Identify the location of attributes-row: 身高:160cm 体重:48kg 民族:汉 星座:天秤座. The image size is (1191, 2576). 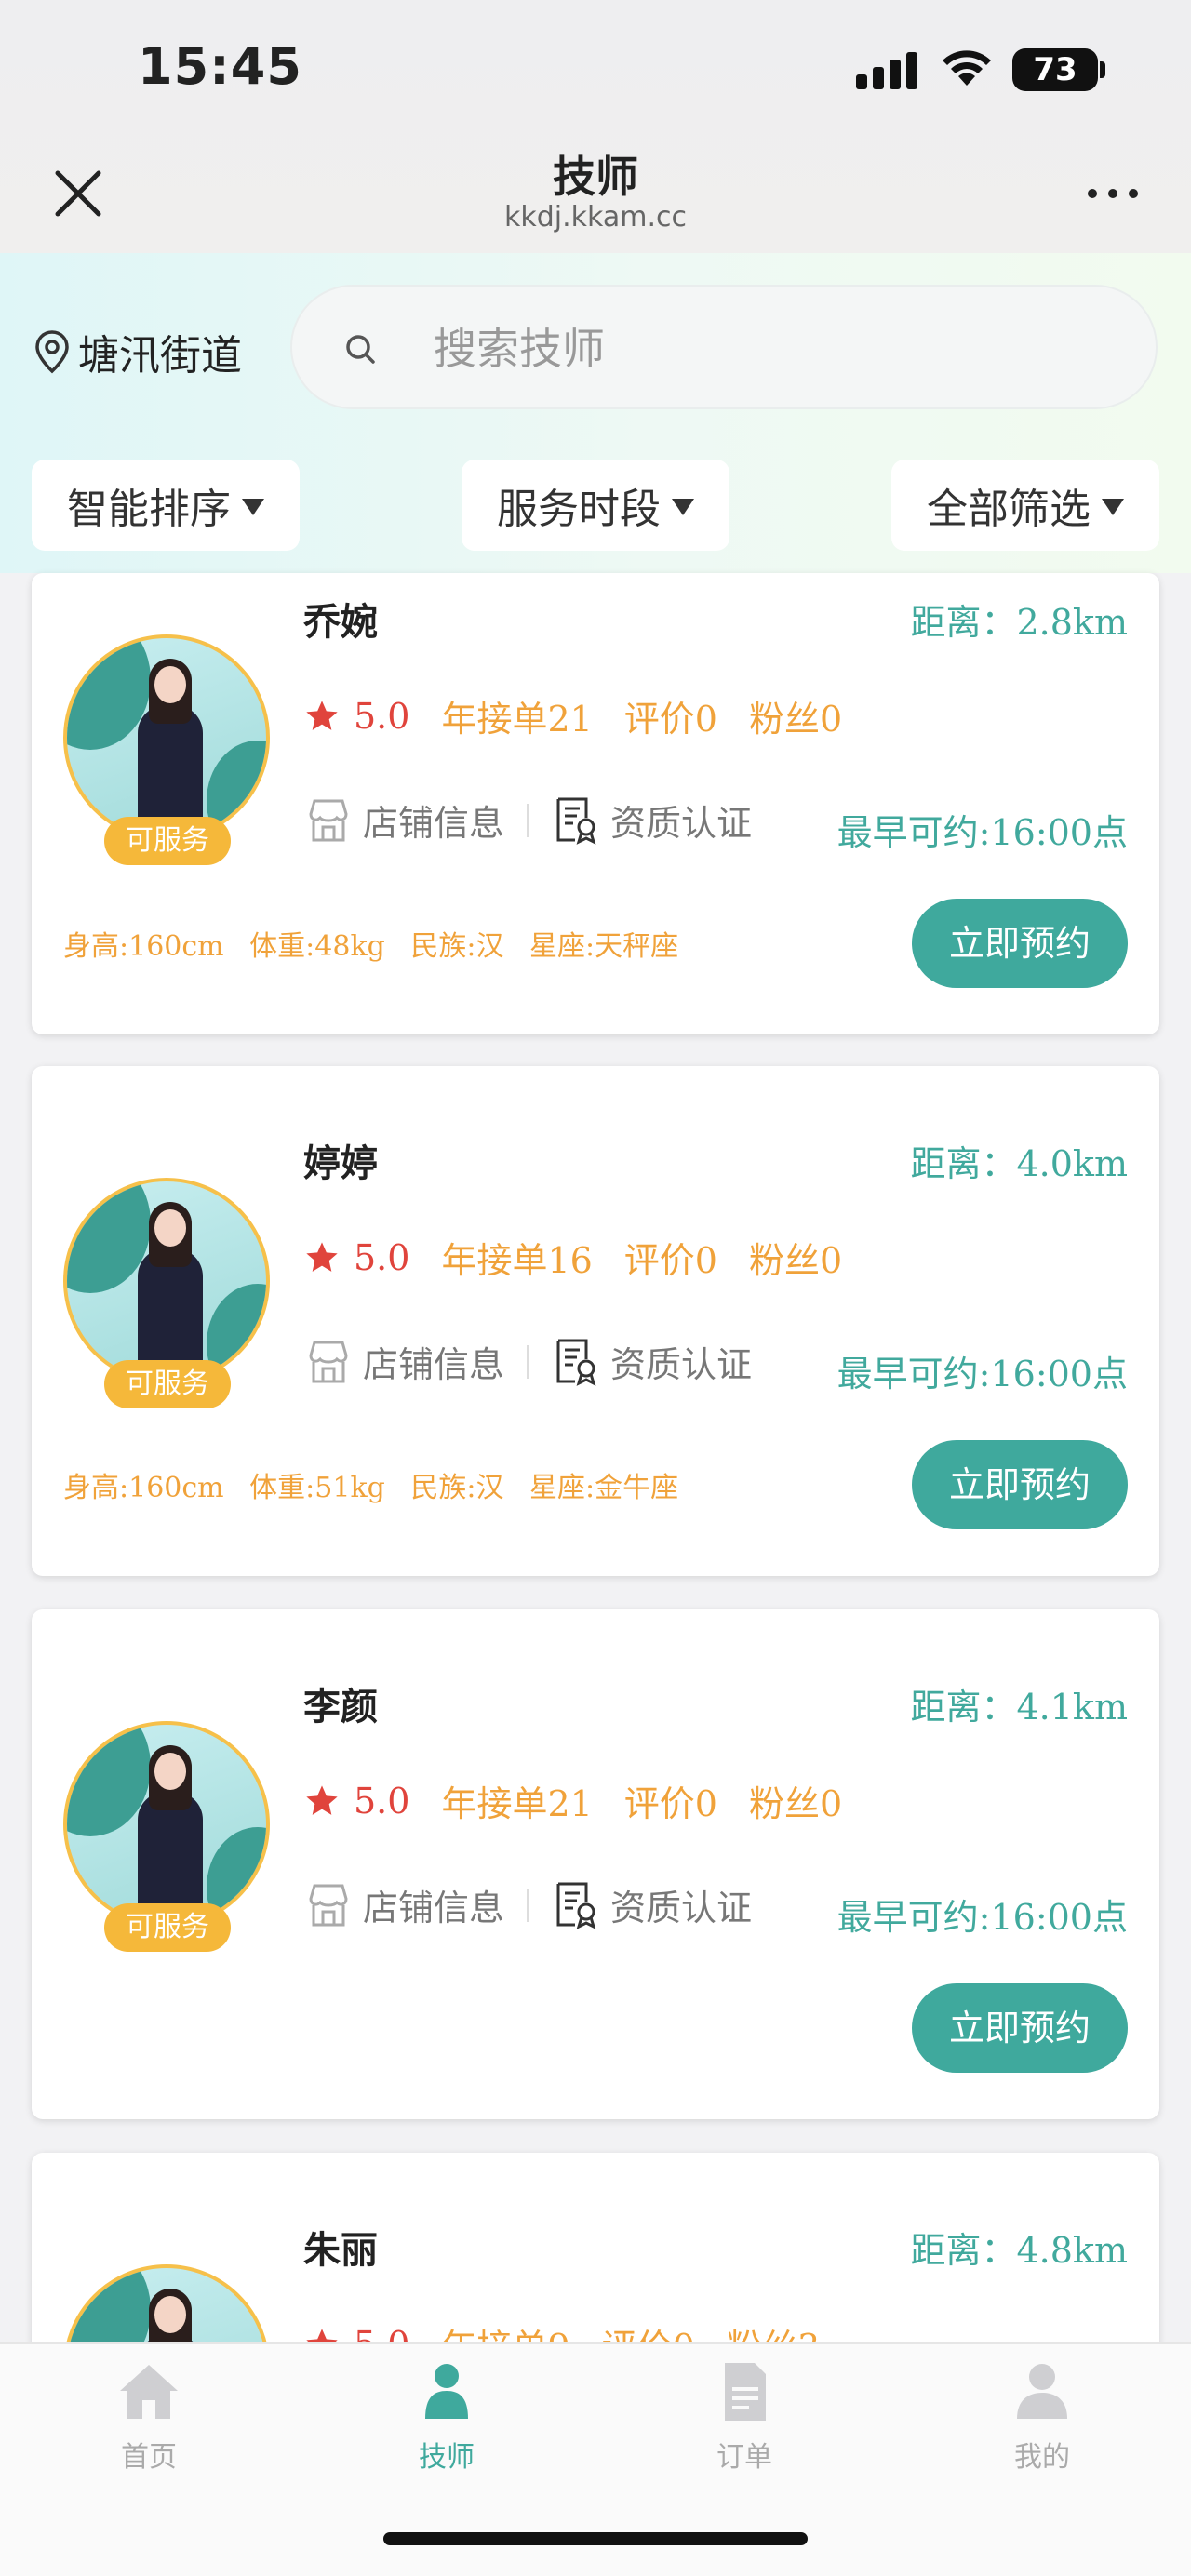
(379, 943).